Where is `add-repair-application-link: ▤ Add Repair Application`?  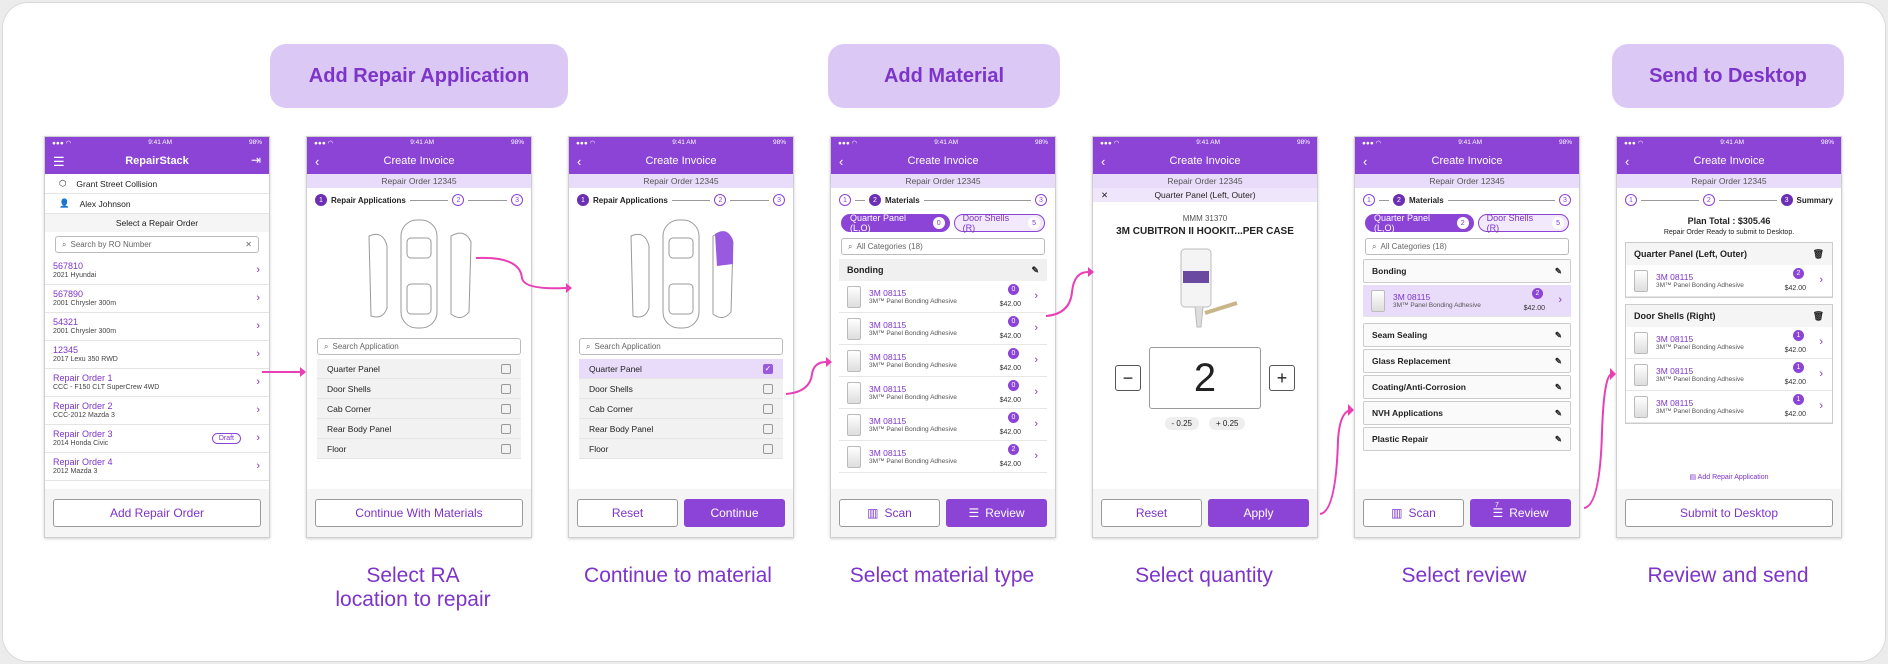 add-repair-application-link: ▤ Add Repair Application is located at coordinates (1729, 481).